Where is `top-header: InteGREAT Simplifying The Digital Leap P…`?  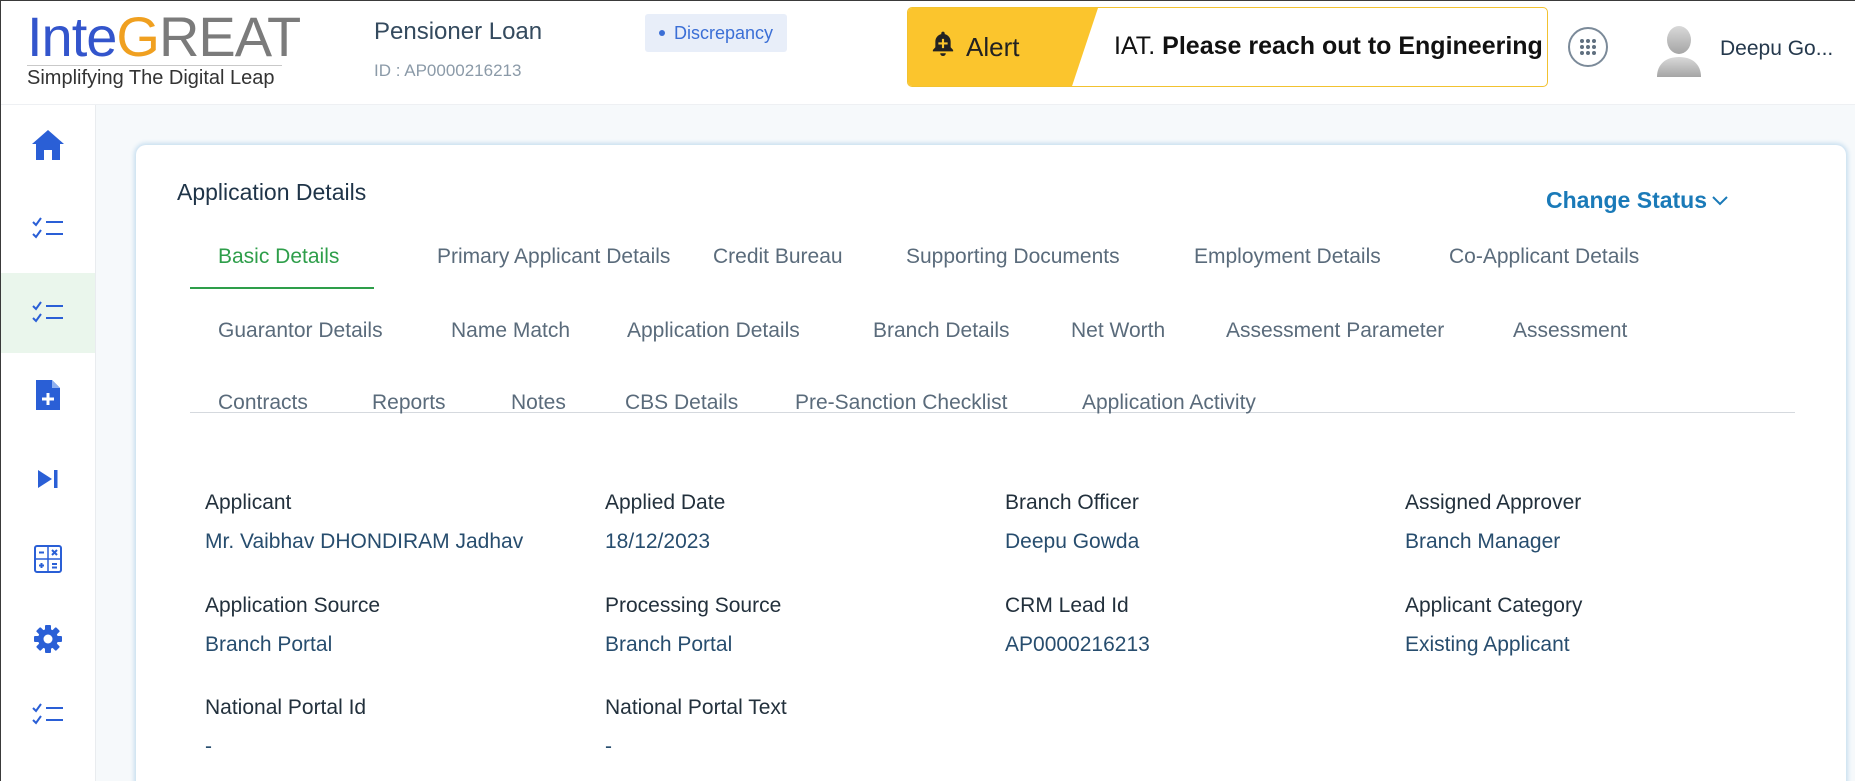
top-header: InteGREAT Simplifying The Digital Leap P… is located at coordinates (928, 53).